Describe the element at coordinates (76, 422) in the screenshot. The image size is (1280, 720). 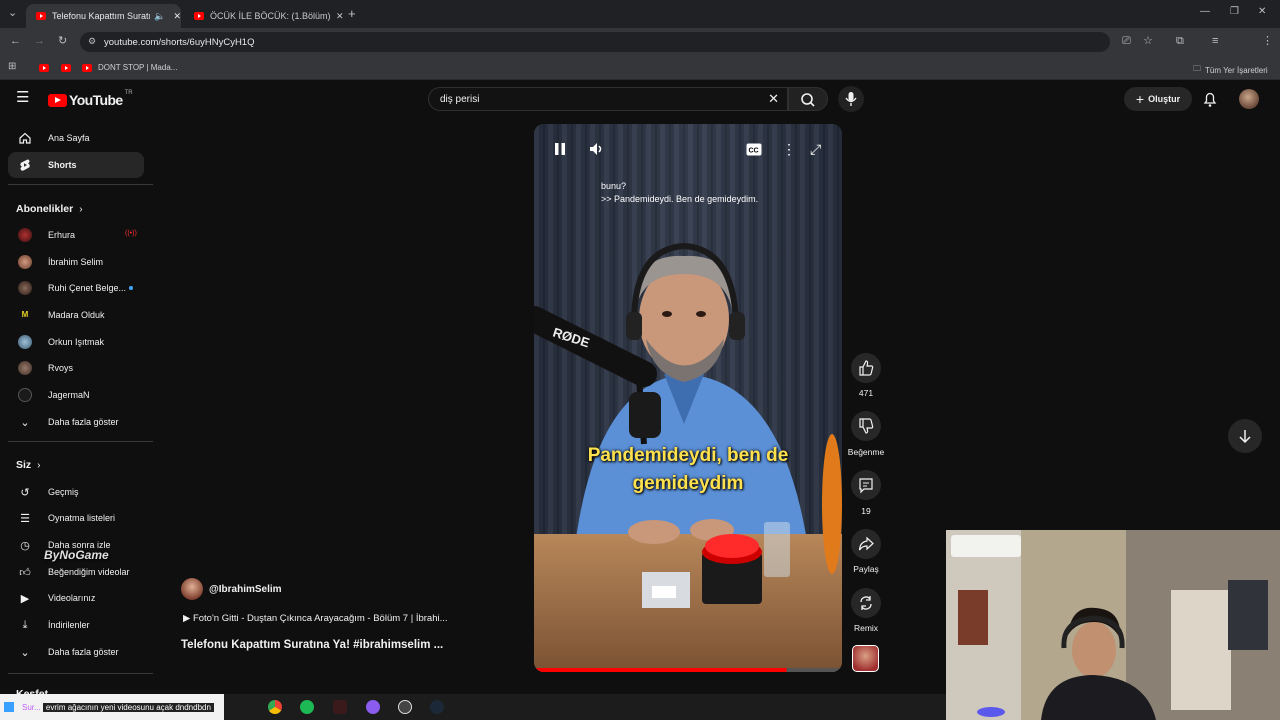
I see `show-more-subscriptions: ⌄ Daha fazla göster` at that location.